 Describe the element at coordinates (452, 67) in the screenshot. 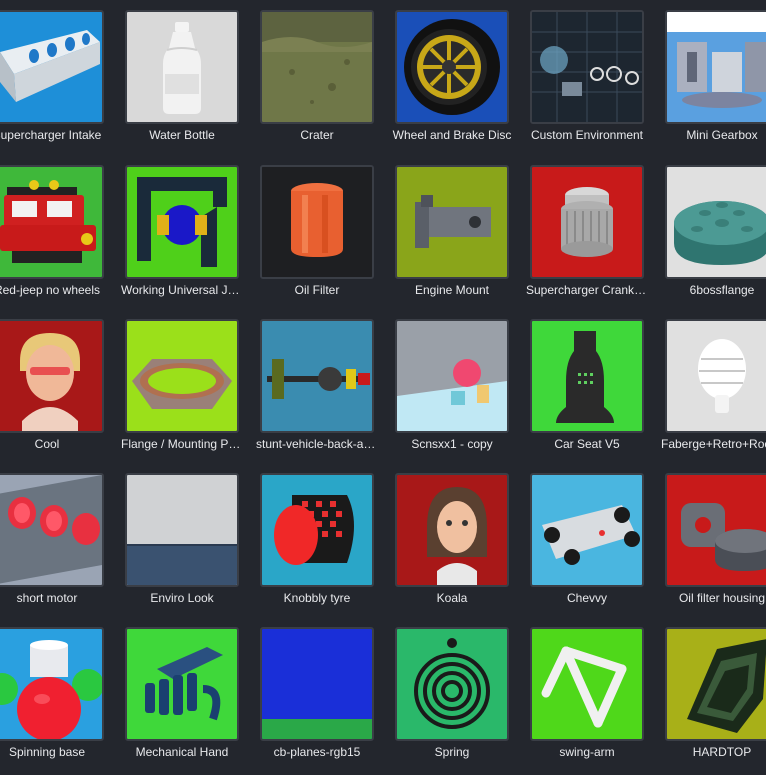

I see `wheel-thumbnail` at that location.